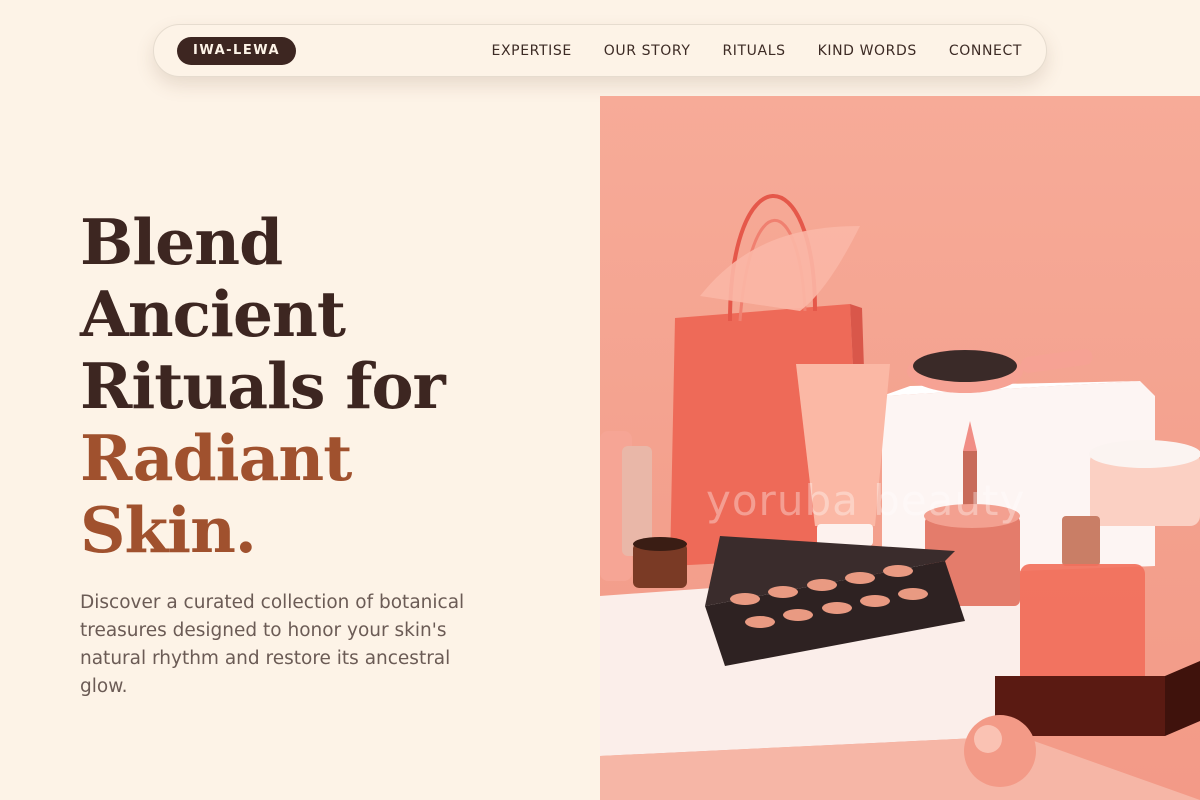  Describe the element at coordinates (213, 314) in the screenshot. I see `headline-line: Ancient` at that location.